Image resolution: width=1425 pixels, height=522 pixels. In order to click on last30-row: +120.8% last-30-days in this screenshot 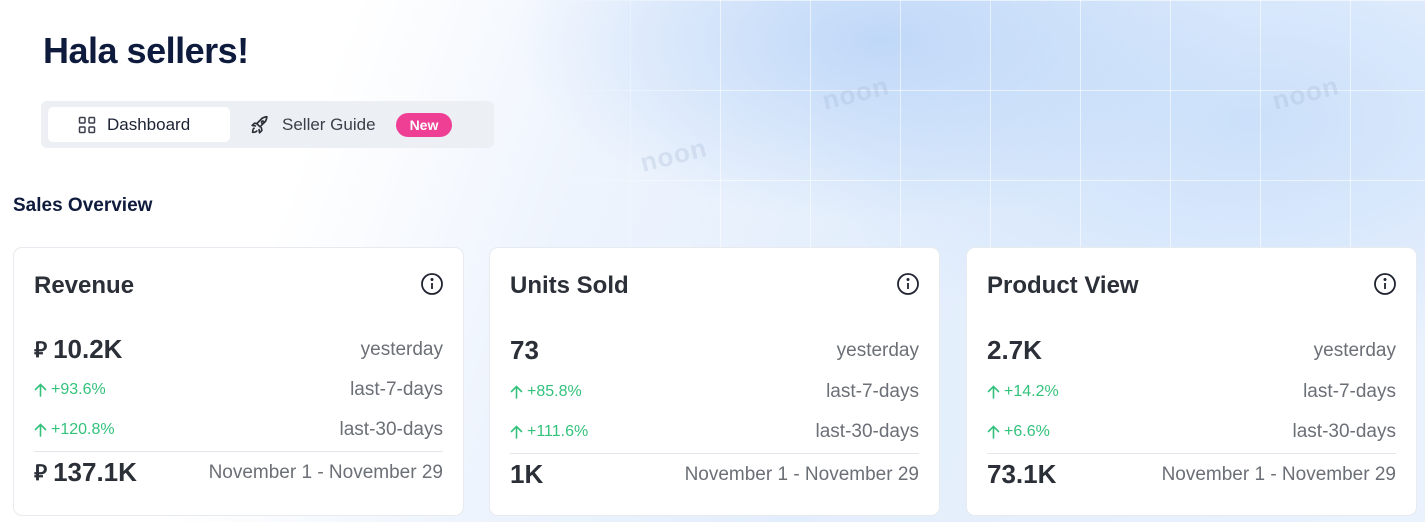, I will do `click(238, 430)`.